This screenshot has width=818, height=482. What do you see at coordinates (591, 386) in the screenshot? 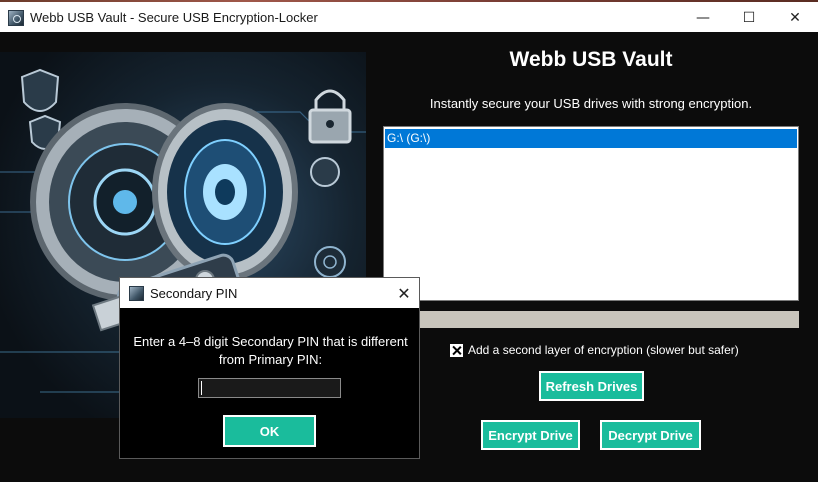
I see `refresh-drives-button: Refresh Drives` at bounding box center [591, 386].